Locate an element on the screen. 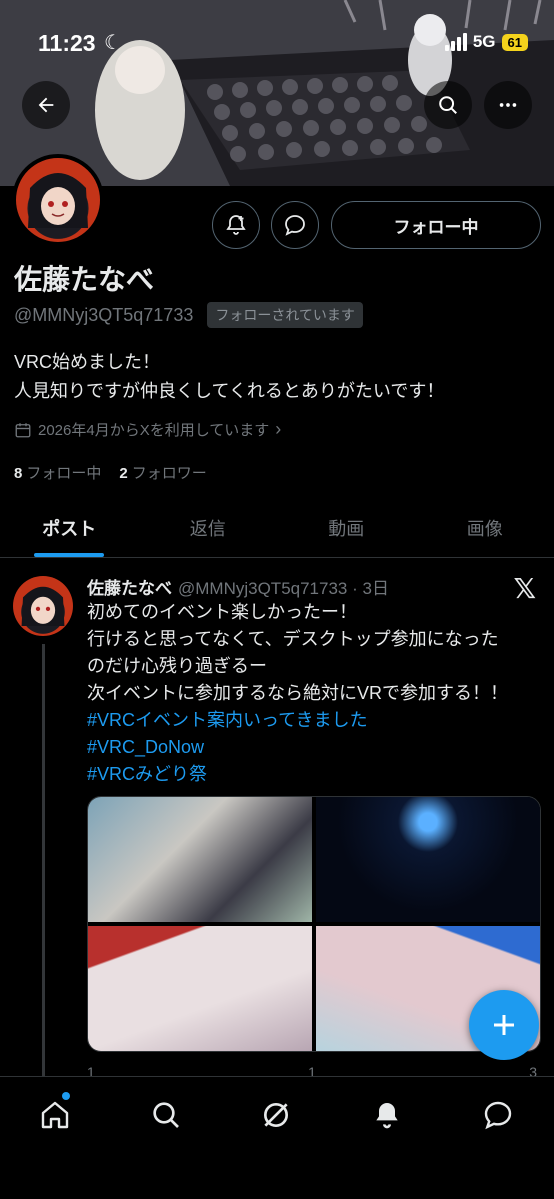 This screenshot has height=1199, width=554. profile-name: 佐藤たなべ is located at coordinates (84, 279).